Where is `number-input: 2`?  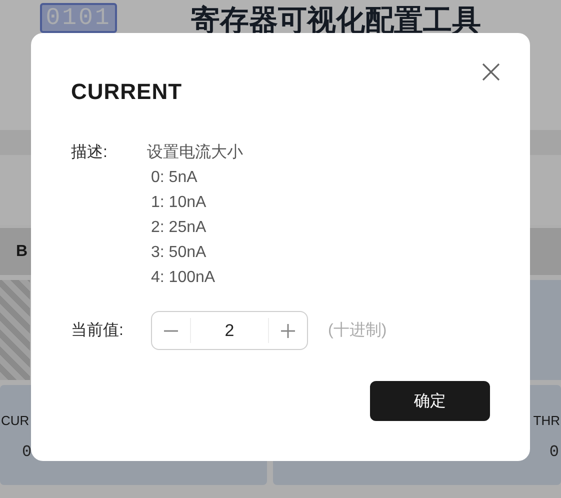 number-input: 2 is located at coordinates (229, 330).